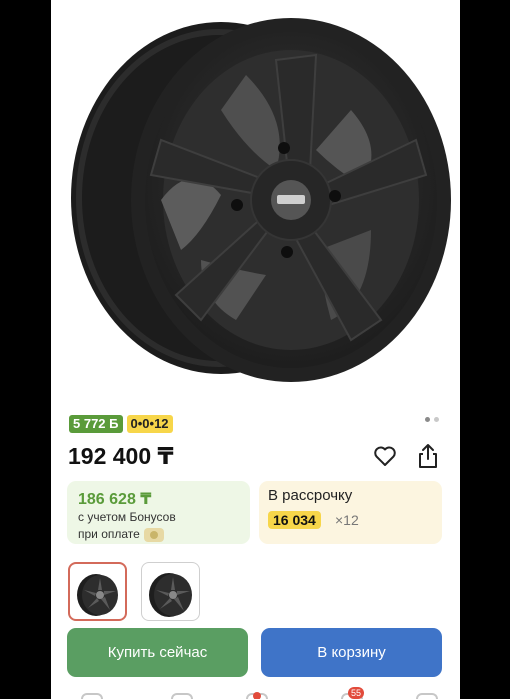  What do you see at coordinates (127, 517) in the screenshot?
I see `bonus-caption-line1: с учетом Бонусов` at bounding box center [127, 517].